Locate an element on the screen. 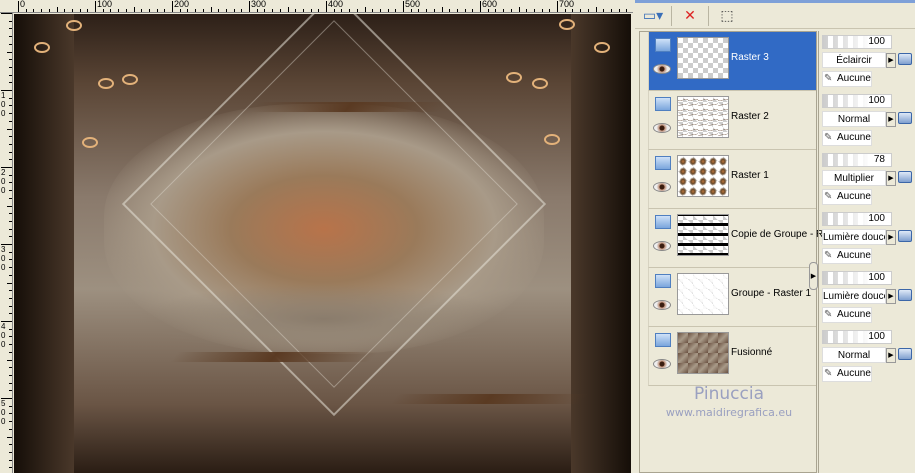  layer-row: Fusionné is located at coordinates (732, 356).